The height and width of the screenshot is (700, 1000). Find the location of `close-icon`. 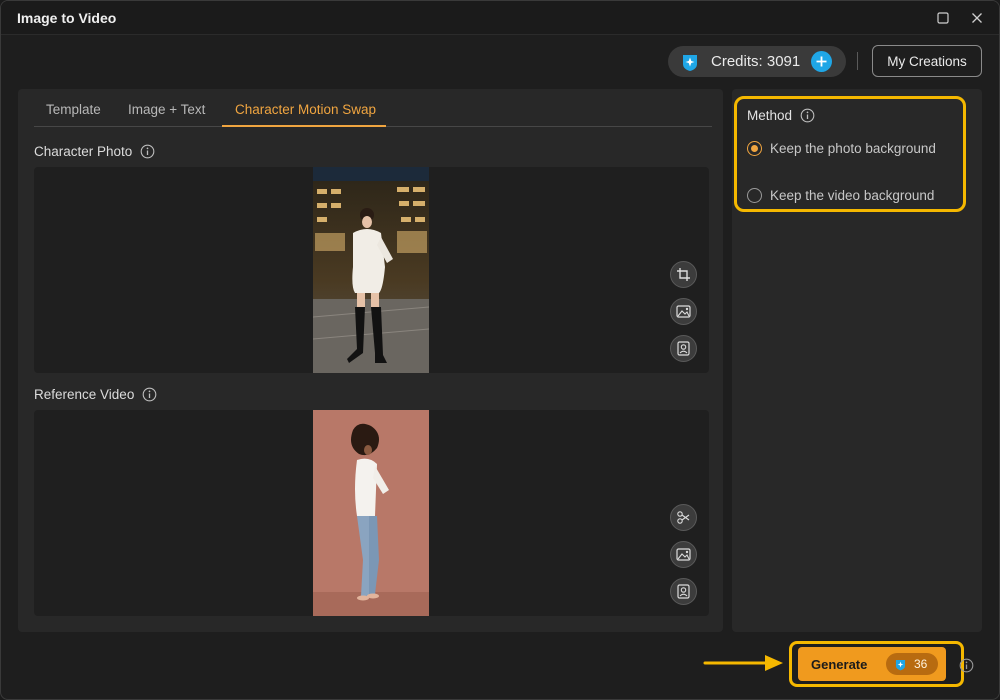

close-icon is located at coordinates (977, 18).